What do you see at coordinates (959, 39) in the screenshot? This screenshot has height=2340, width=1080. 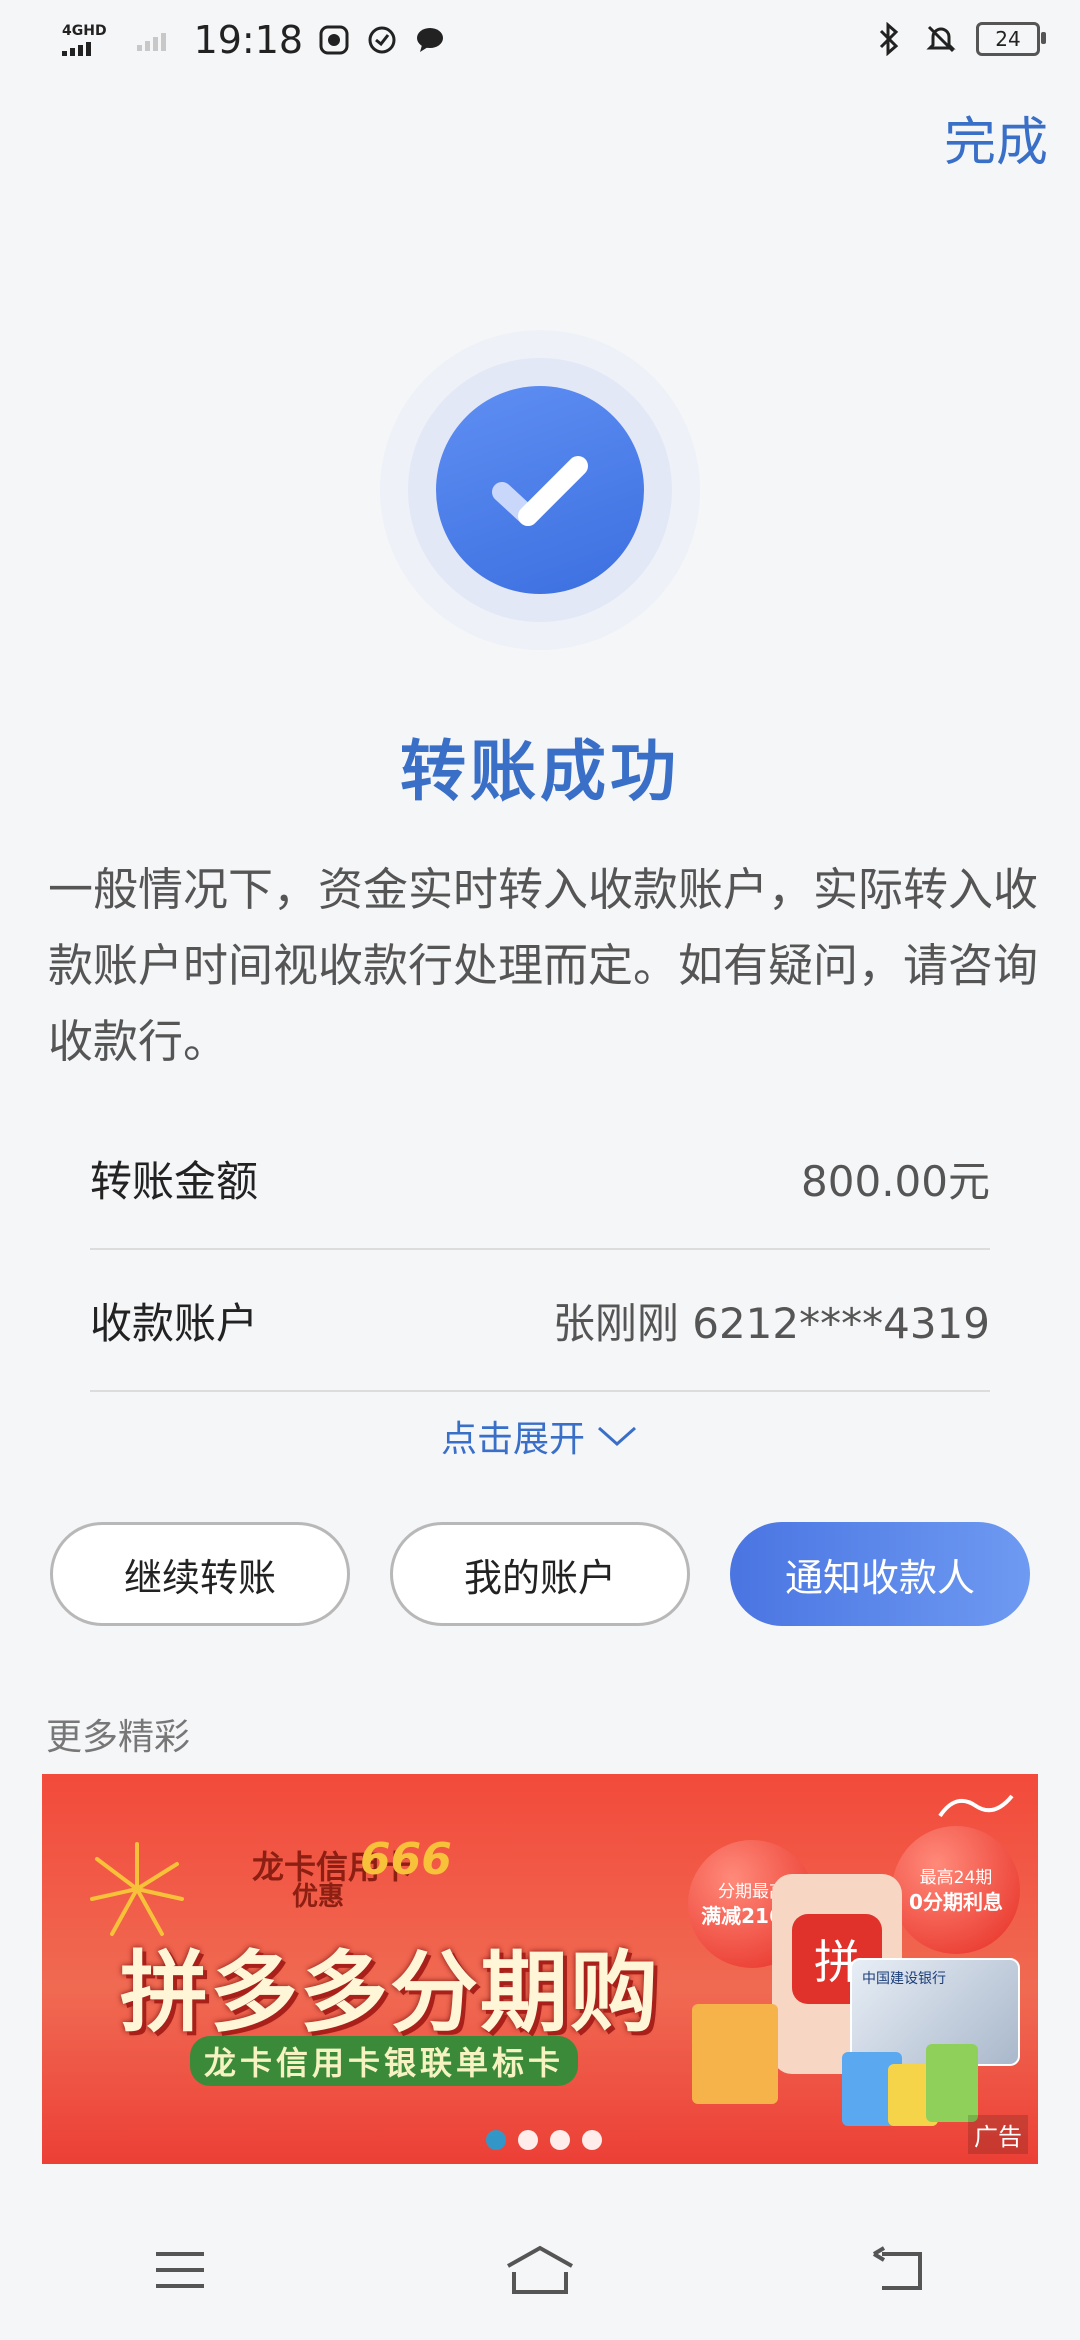 I see `status-right: 24` at bounding box center [959, 39].